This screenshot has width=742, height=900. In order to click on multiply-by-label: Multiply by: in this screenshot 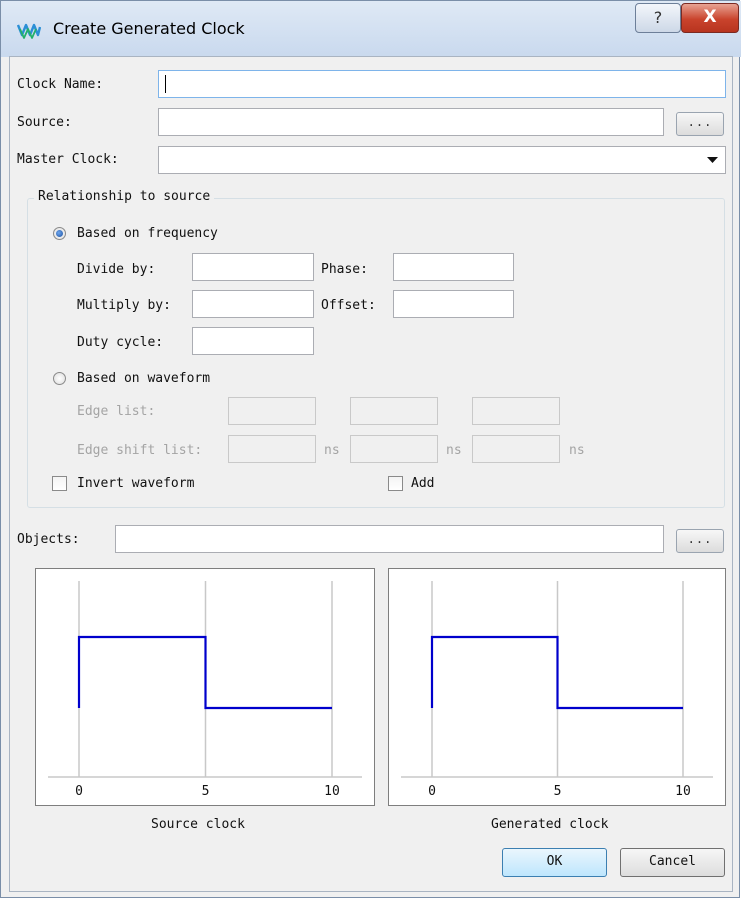, I will do `click(124, 305)`.